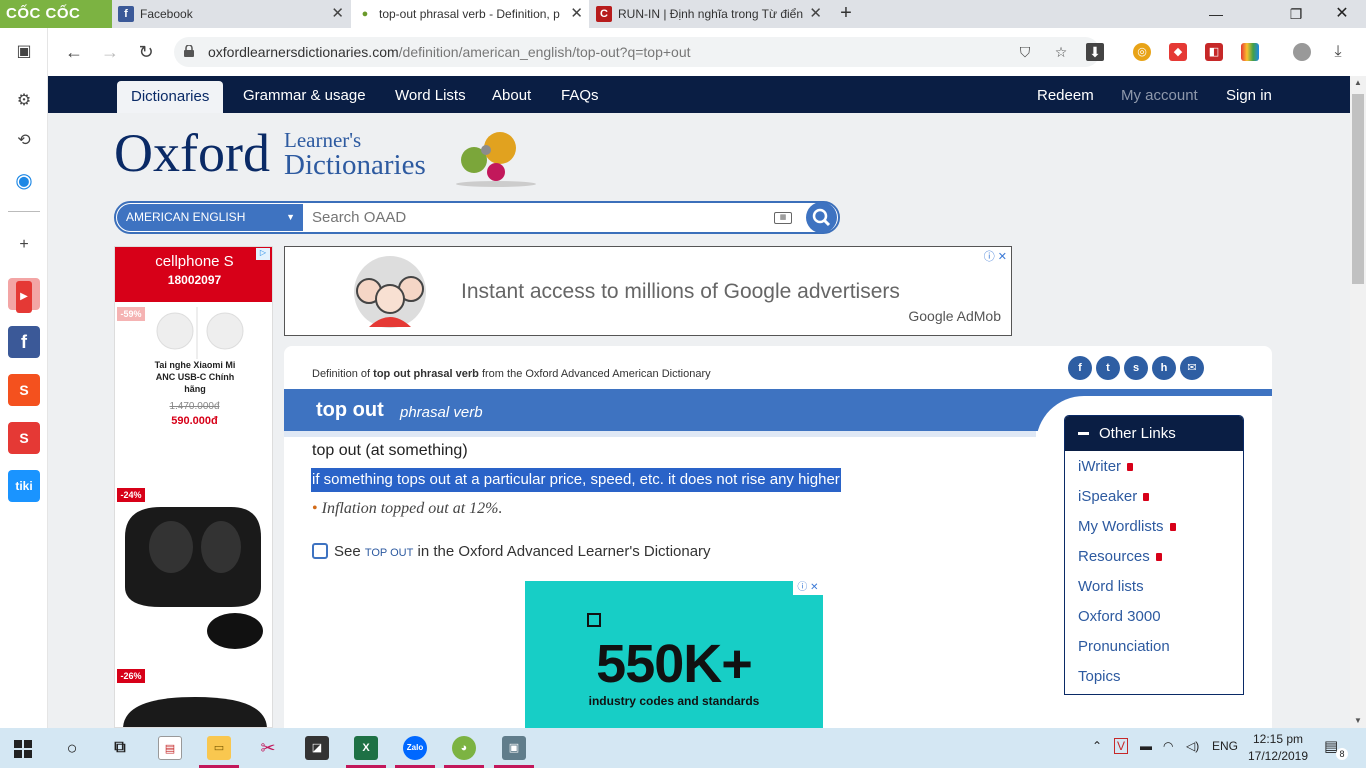 Image resolution: width=1366 pixels, height=768 pixels. I want to click on forward-button: →, so click(110, 52).